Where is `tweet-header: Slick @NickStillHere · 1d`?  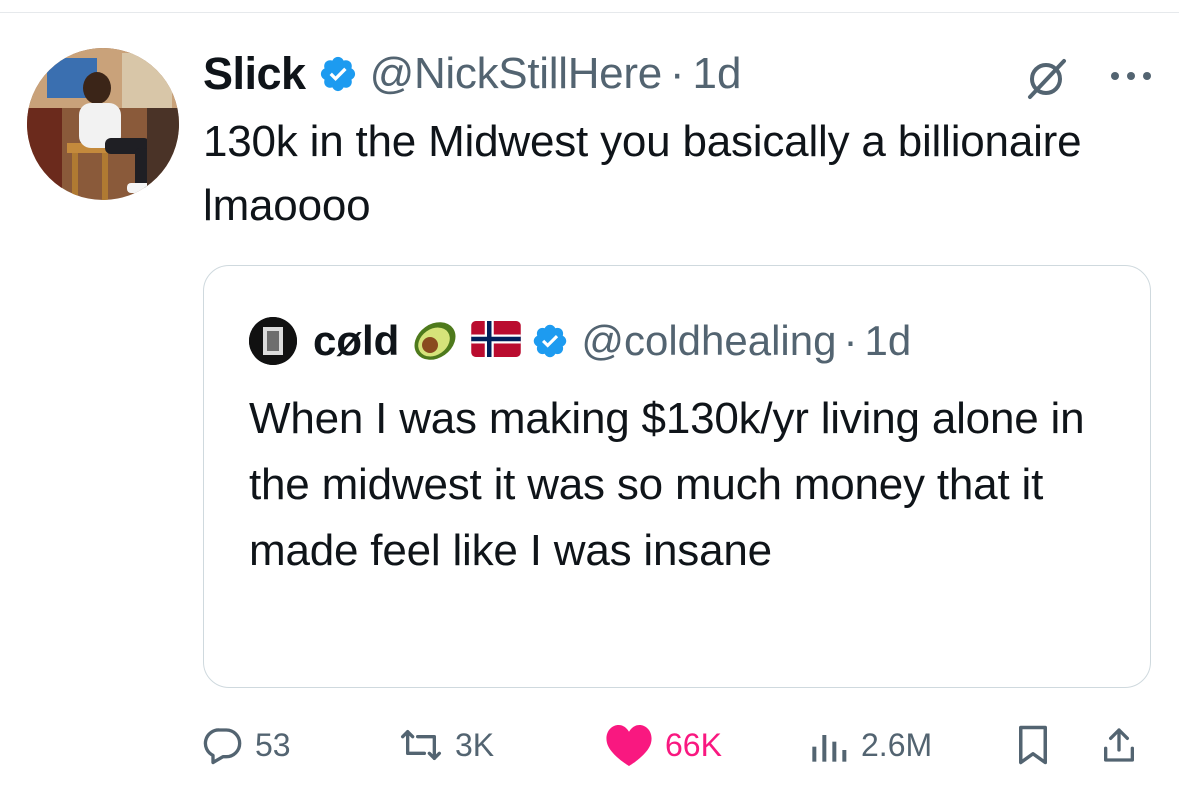 tweet-header: Slick @NickStillHere · 1d is located at coordinates (472, 74).